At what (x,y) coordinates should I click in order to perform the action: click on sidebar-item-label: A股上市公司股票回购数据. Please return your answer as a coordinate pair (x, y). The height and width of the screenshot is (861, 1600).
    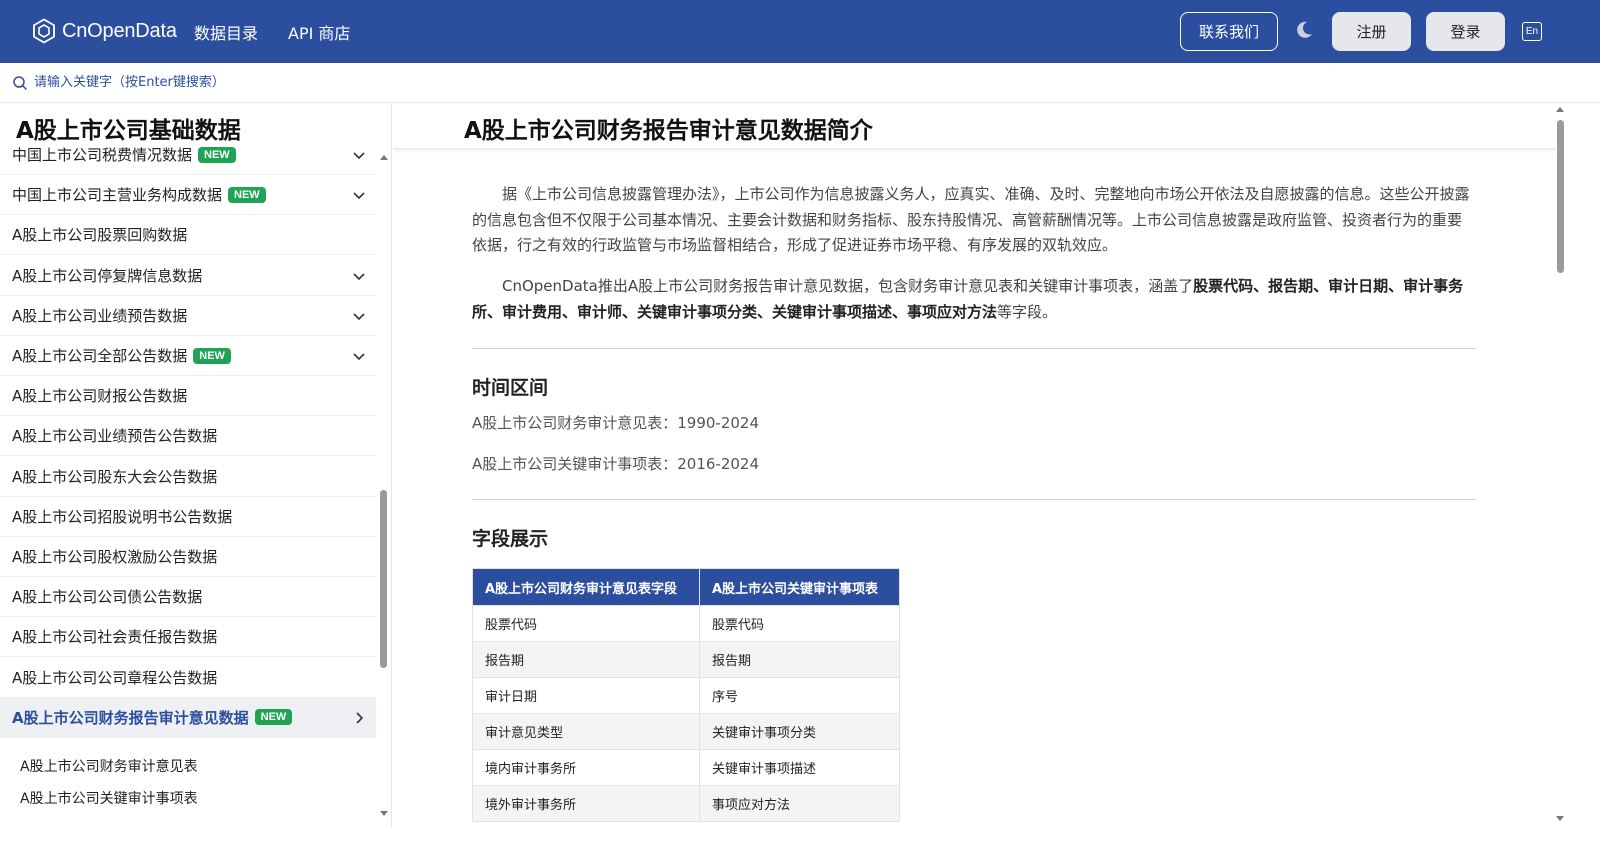
    Looking at the image, I should click on (100, 235).